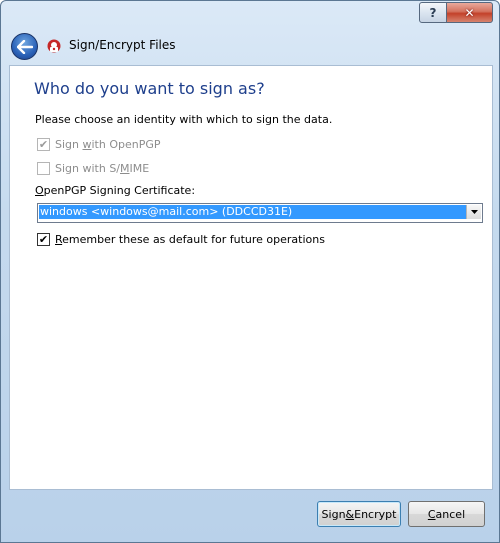  What do you see at coordinates (250, 515) in the screenshot?
I see `button-bar: Sign & Encrypt Cancel` at bounding box center [250, 515].